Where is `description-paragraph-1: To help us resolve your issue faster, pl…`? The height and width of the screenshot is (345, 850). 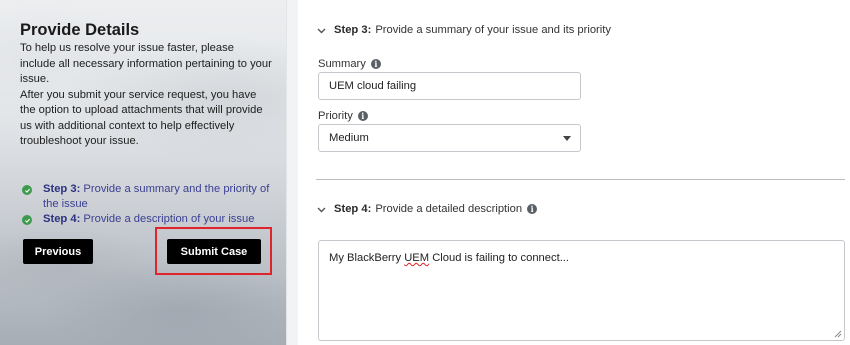
description-paragraph-1: To help us resolve your issue faster, pl… is located at coordinates (146, 63).